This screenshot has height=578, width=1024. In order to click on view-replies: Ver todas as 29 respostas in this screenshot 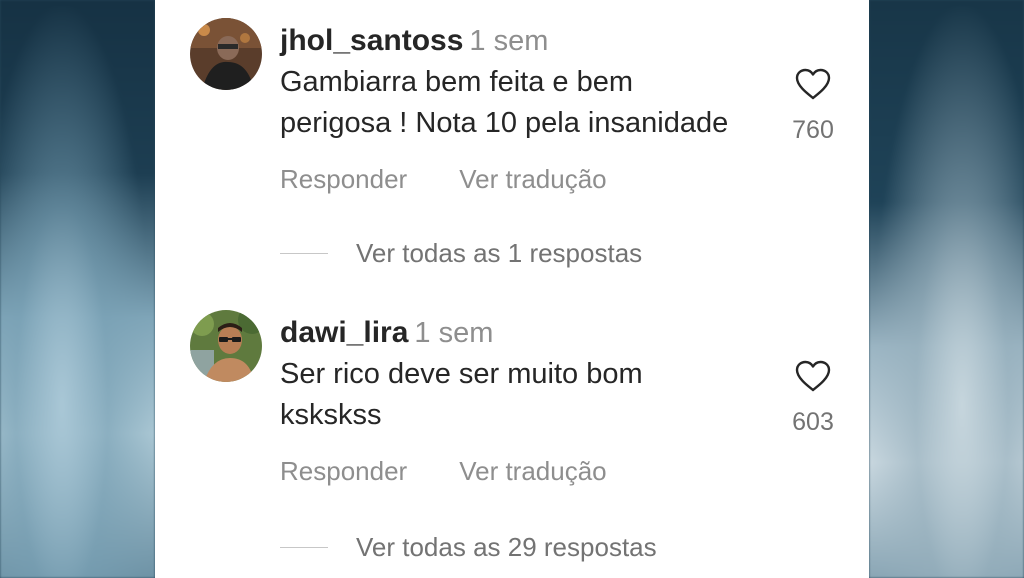, I will do `click(468, 547)`.